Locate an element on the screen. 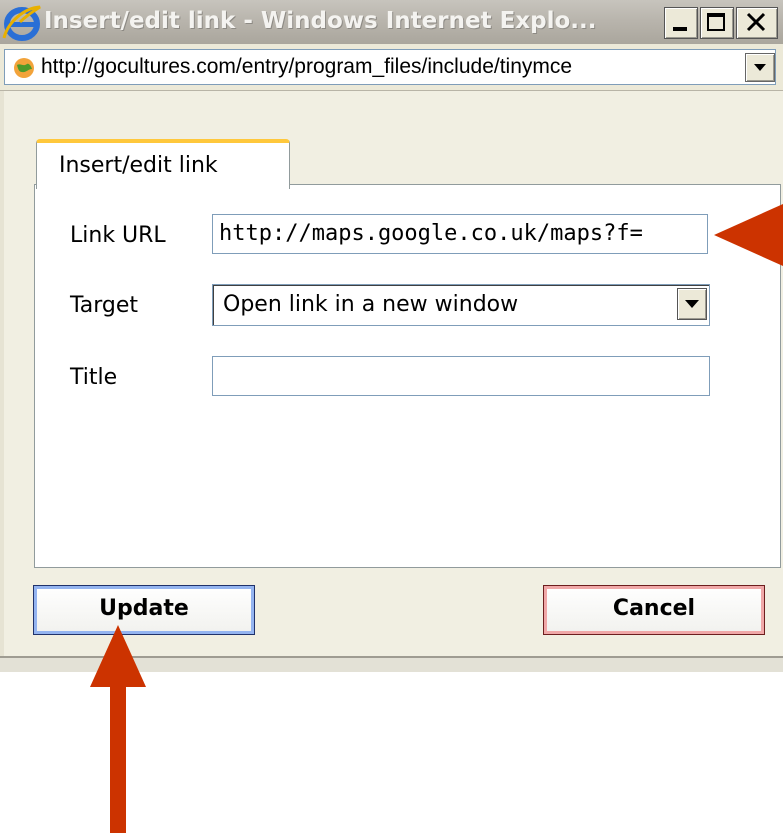 Image resolution: width=783 pixels, height=833 pixels. target-dropdown-button is located at coordinates (692, 304).